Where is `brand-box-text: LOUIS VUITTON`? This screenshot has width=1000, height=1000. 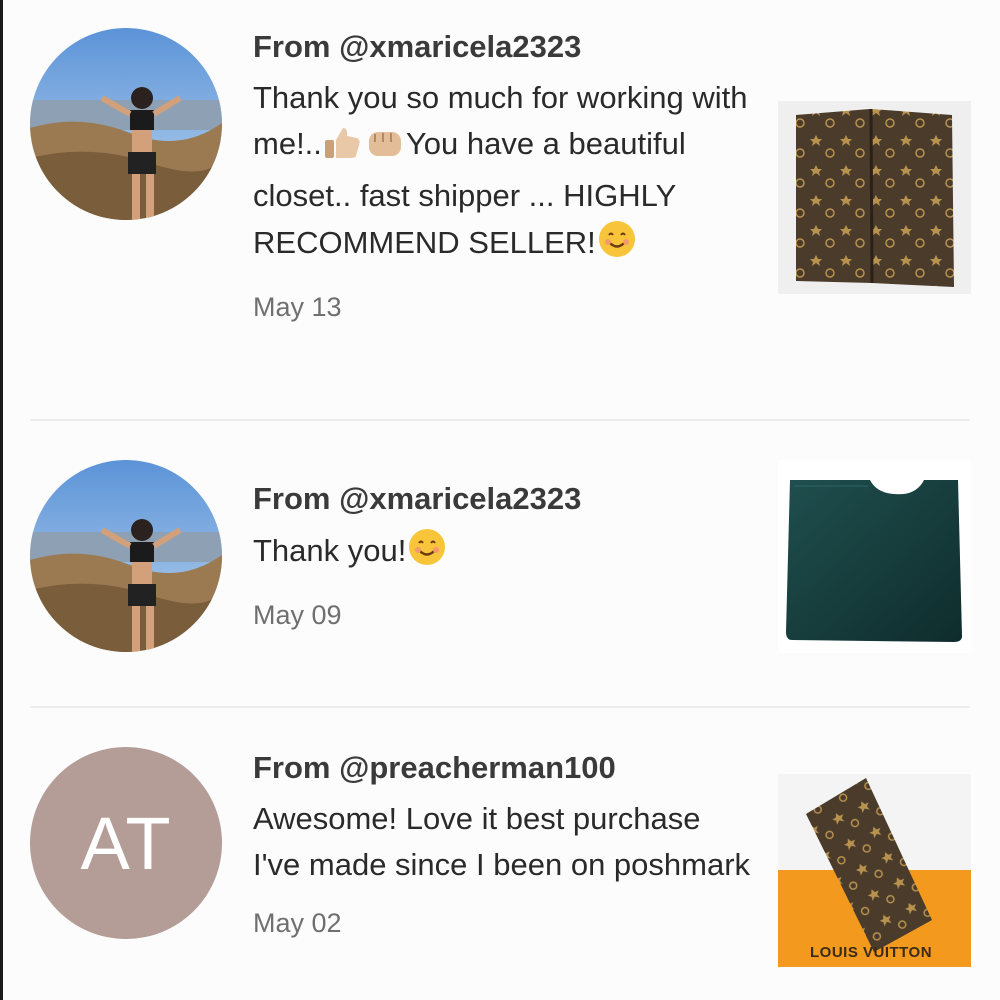 brand-box-text: LOUIS VUITTON is located at coordinates (871, 952).